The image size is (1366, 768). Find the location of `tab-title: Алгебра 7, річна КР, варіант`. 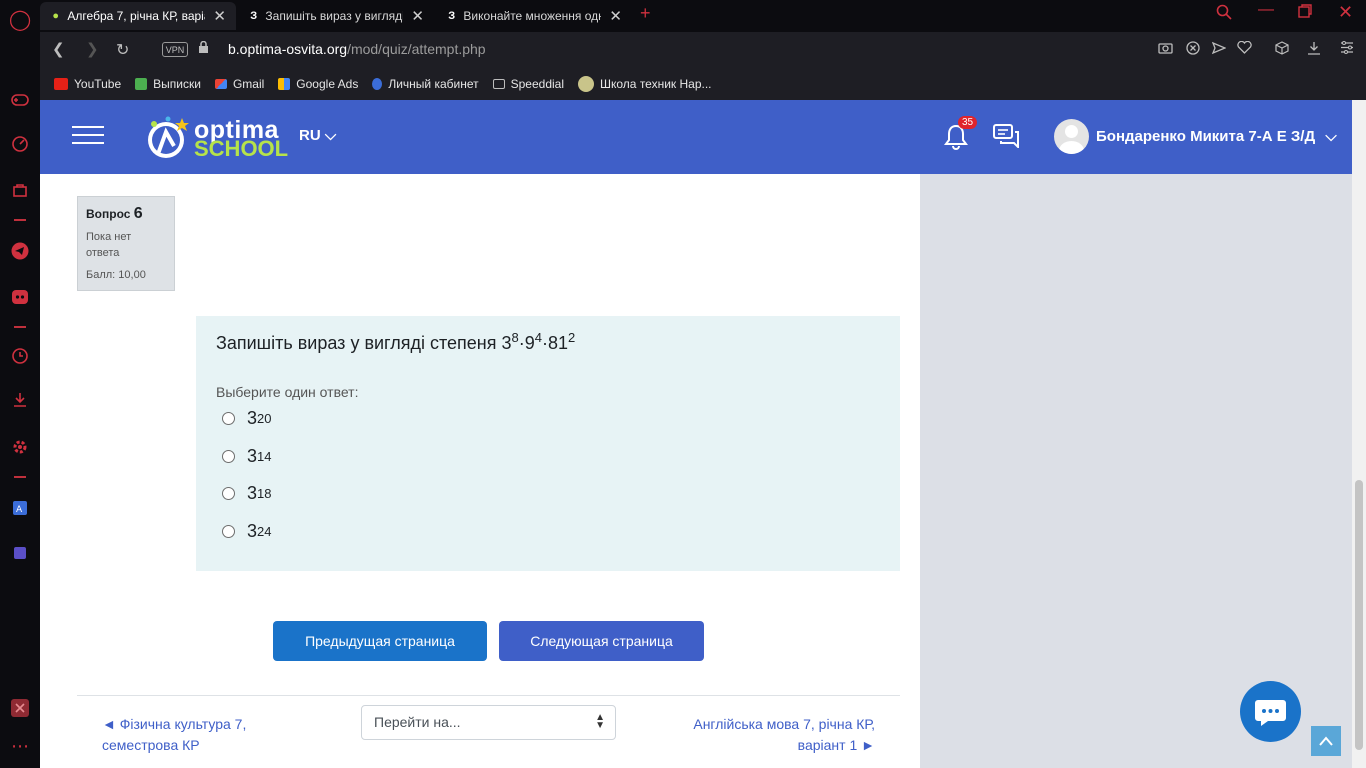

tab-title: Алгебра 7, річна КР, варіант is located at coordinates (136, 16).